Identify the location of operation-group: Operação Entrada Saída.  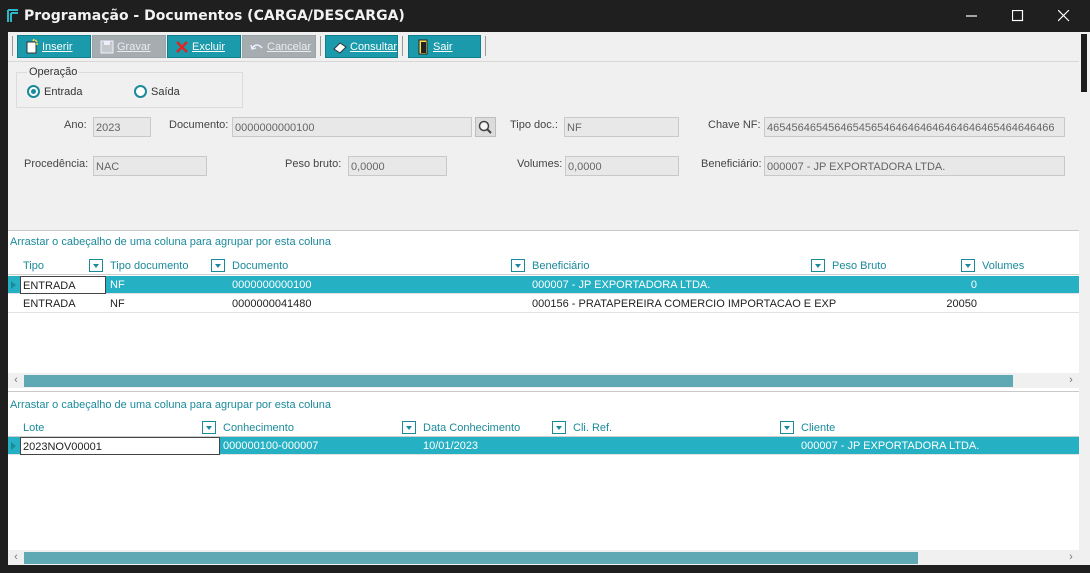
(129, 87).